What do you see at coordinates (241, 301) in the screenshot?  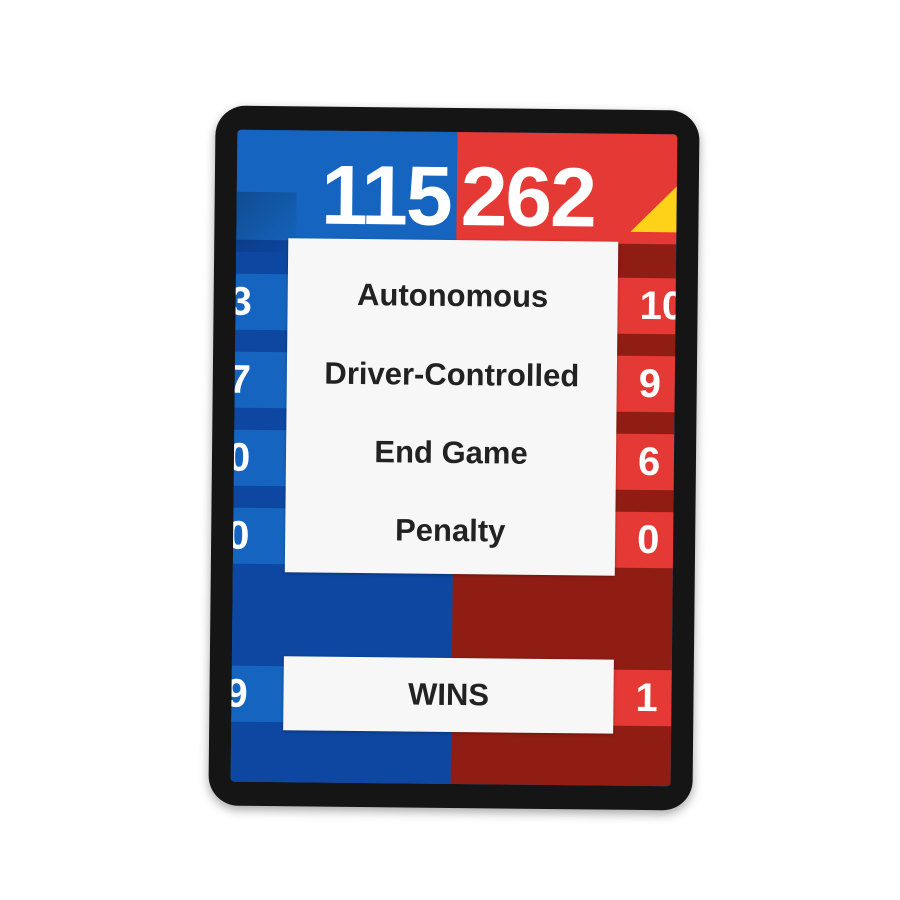 I see `blue-autonomous-score: 3` at bounding box center [241, 301].